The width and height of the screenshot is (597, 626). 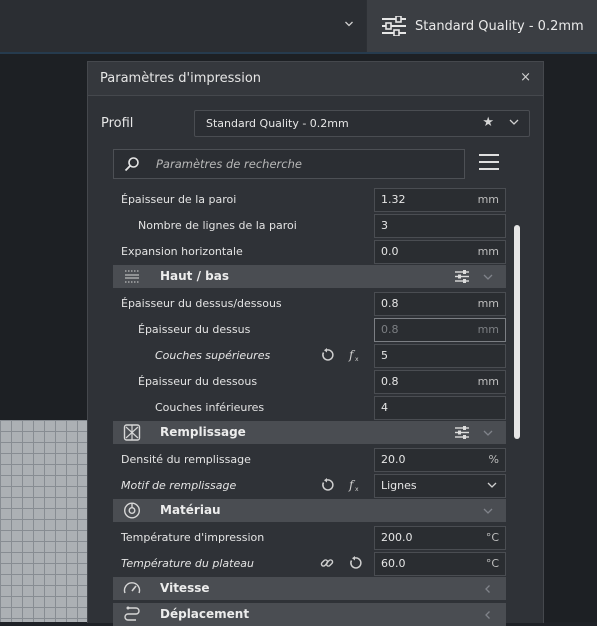 What do you see at coordinates (440, 356) in the screenshot?
I see `setting-field: 5` at bounding box center [440, 356].